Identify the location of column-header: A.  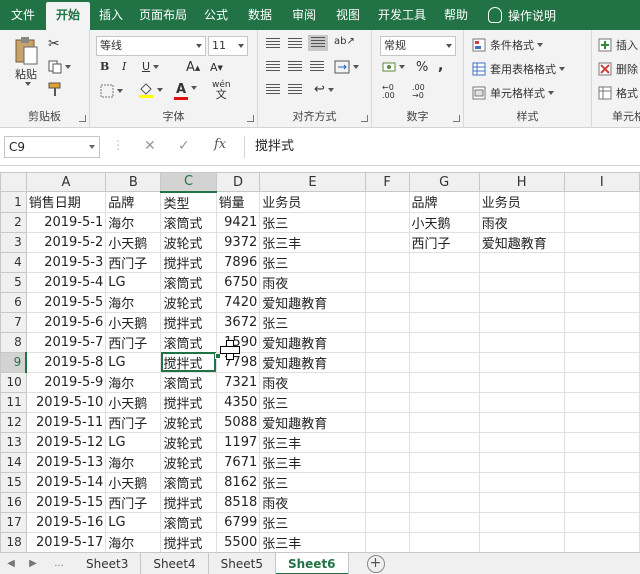
(66, 182).